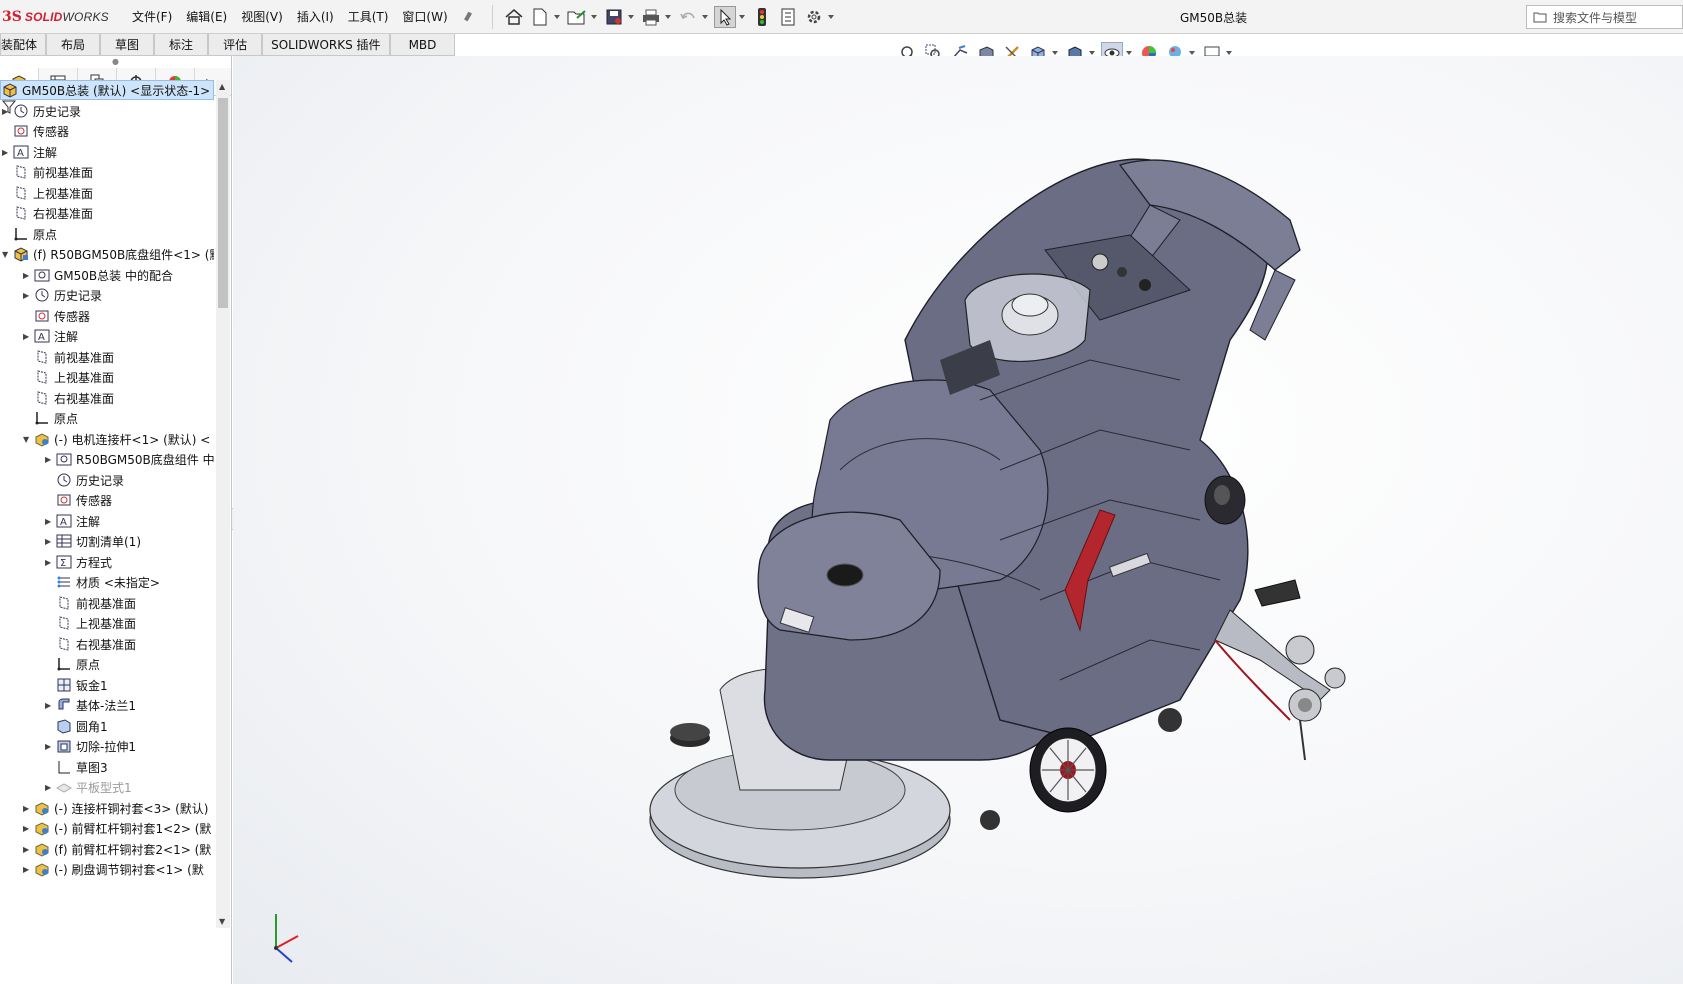  I want to click on tree-item: 钣金1, so click(76, 685).